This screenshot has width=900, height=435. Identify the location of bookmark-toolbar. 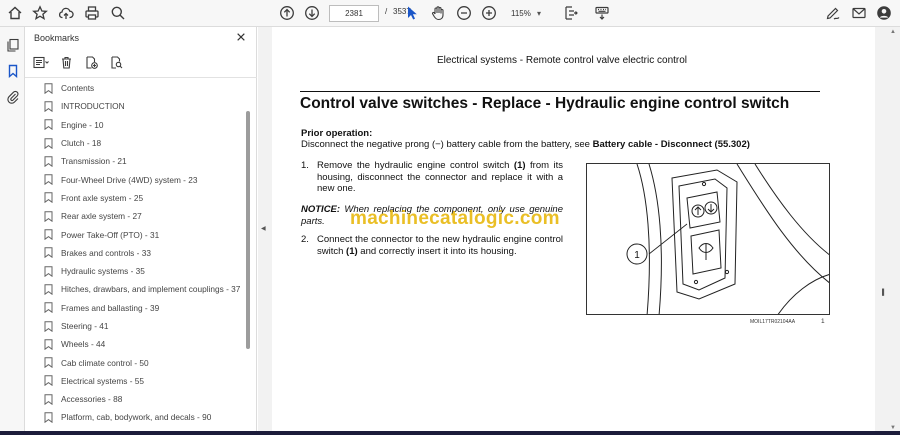
(78, 62).